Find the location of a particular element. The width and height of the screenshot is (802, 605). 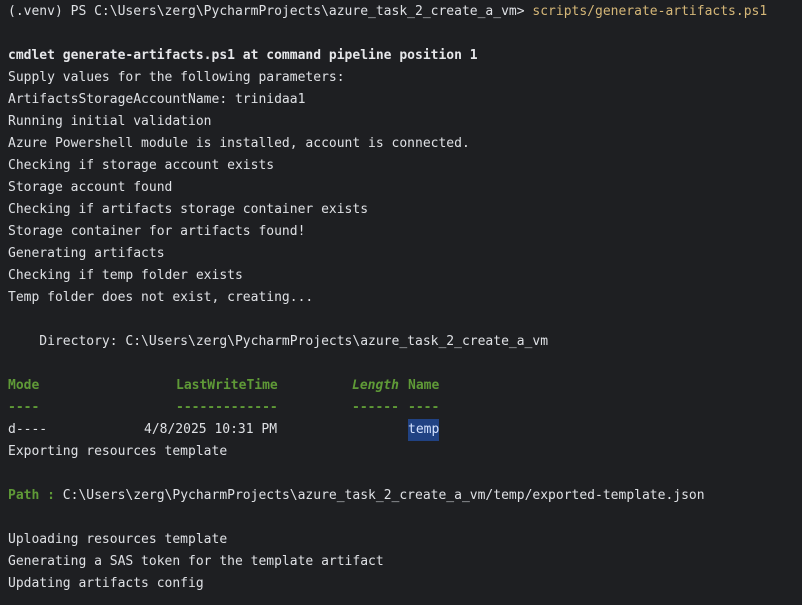

header-lastwritetime: LastWriteTime is located at coordinates (227, 385).